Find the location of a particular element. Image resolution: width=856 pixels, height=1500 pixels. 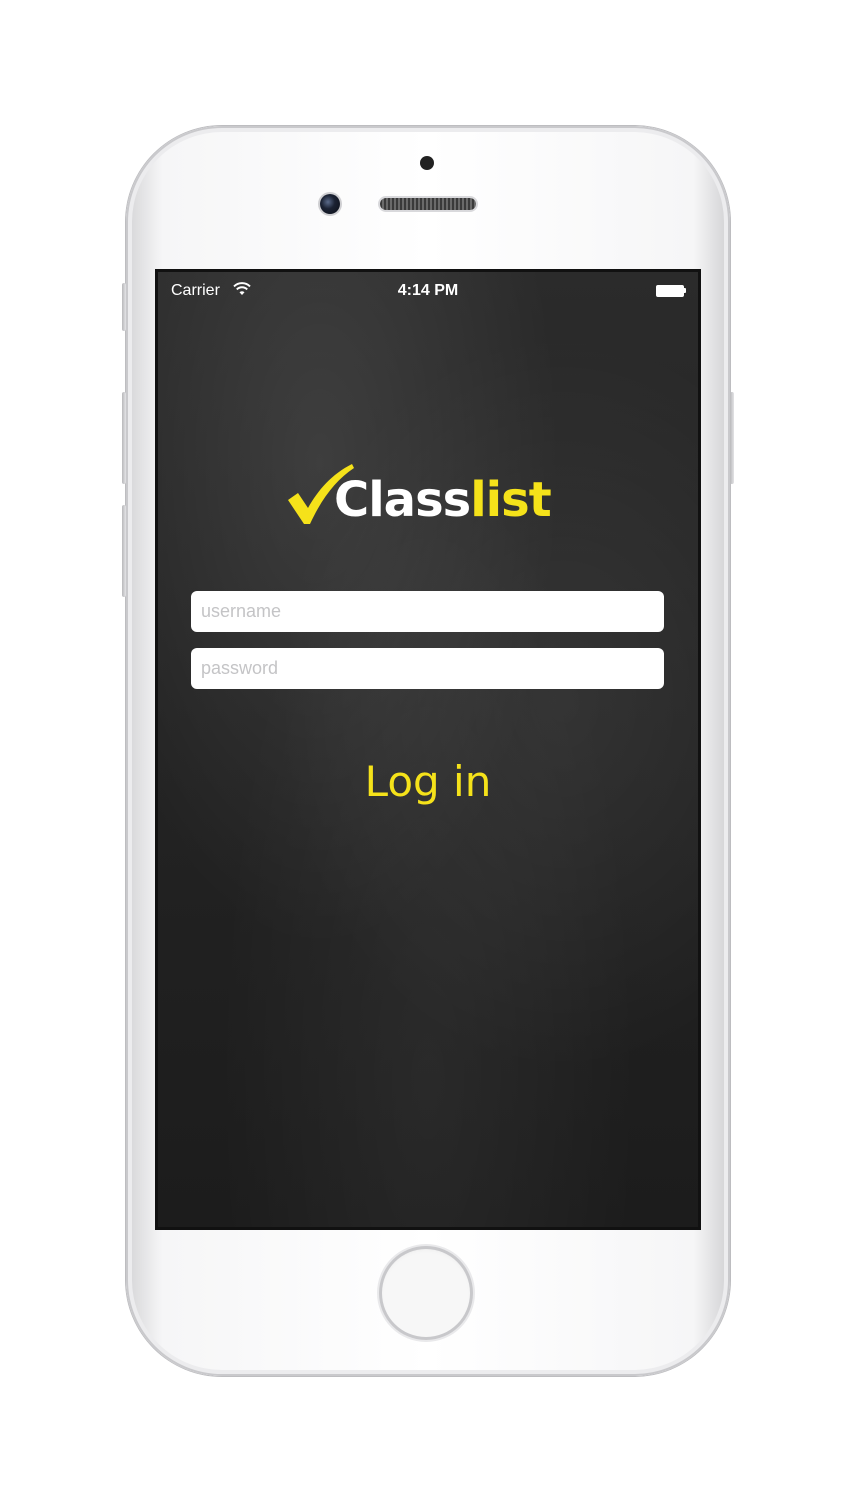

status-time: 4:14 PM is located at coordinates (428, 290).